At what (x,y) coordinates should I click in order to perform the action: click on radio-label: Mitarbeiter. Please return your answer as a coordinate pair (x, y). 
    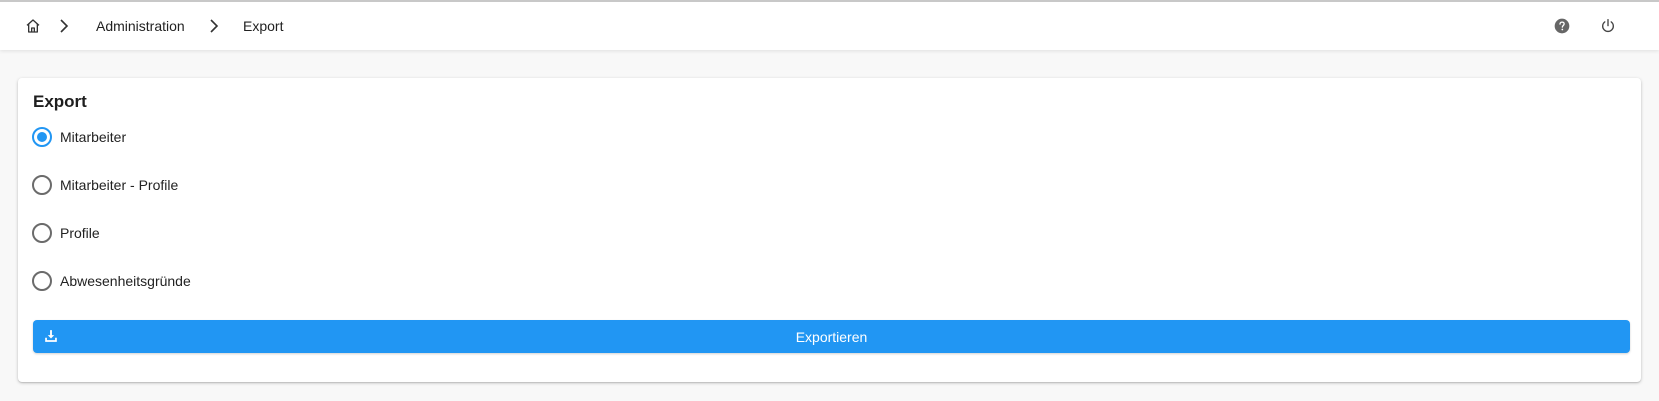
    Looking at the image, I should click on (93, 137).